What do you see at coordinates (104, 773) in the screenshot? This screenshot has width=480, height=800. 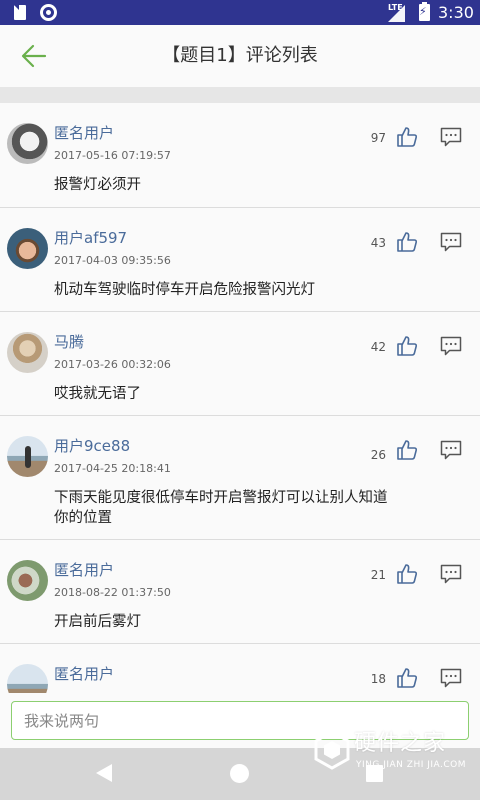 I see `nav-back-icon` at bounding box center [104, 773].